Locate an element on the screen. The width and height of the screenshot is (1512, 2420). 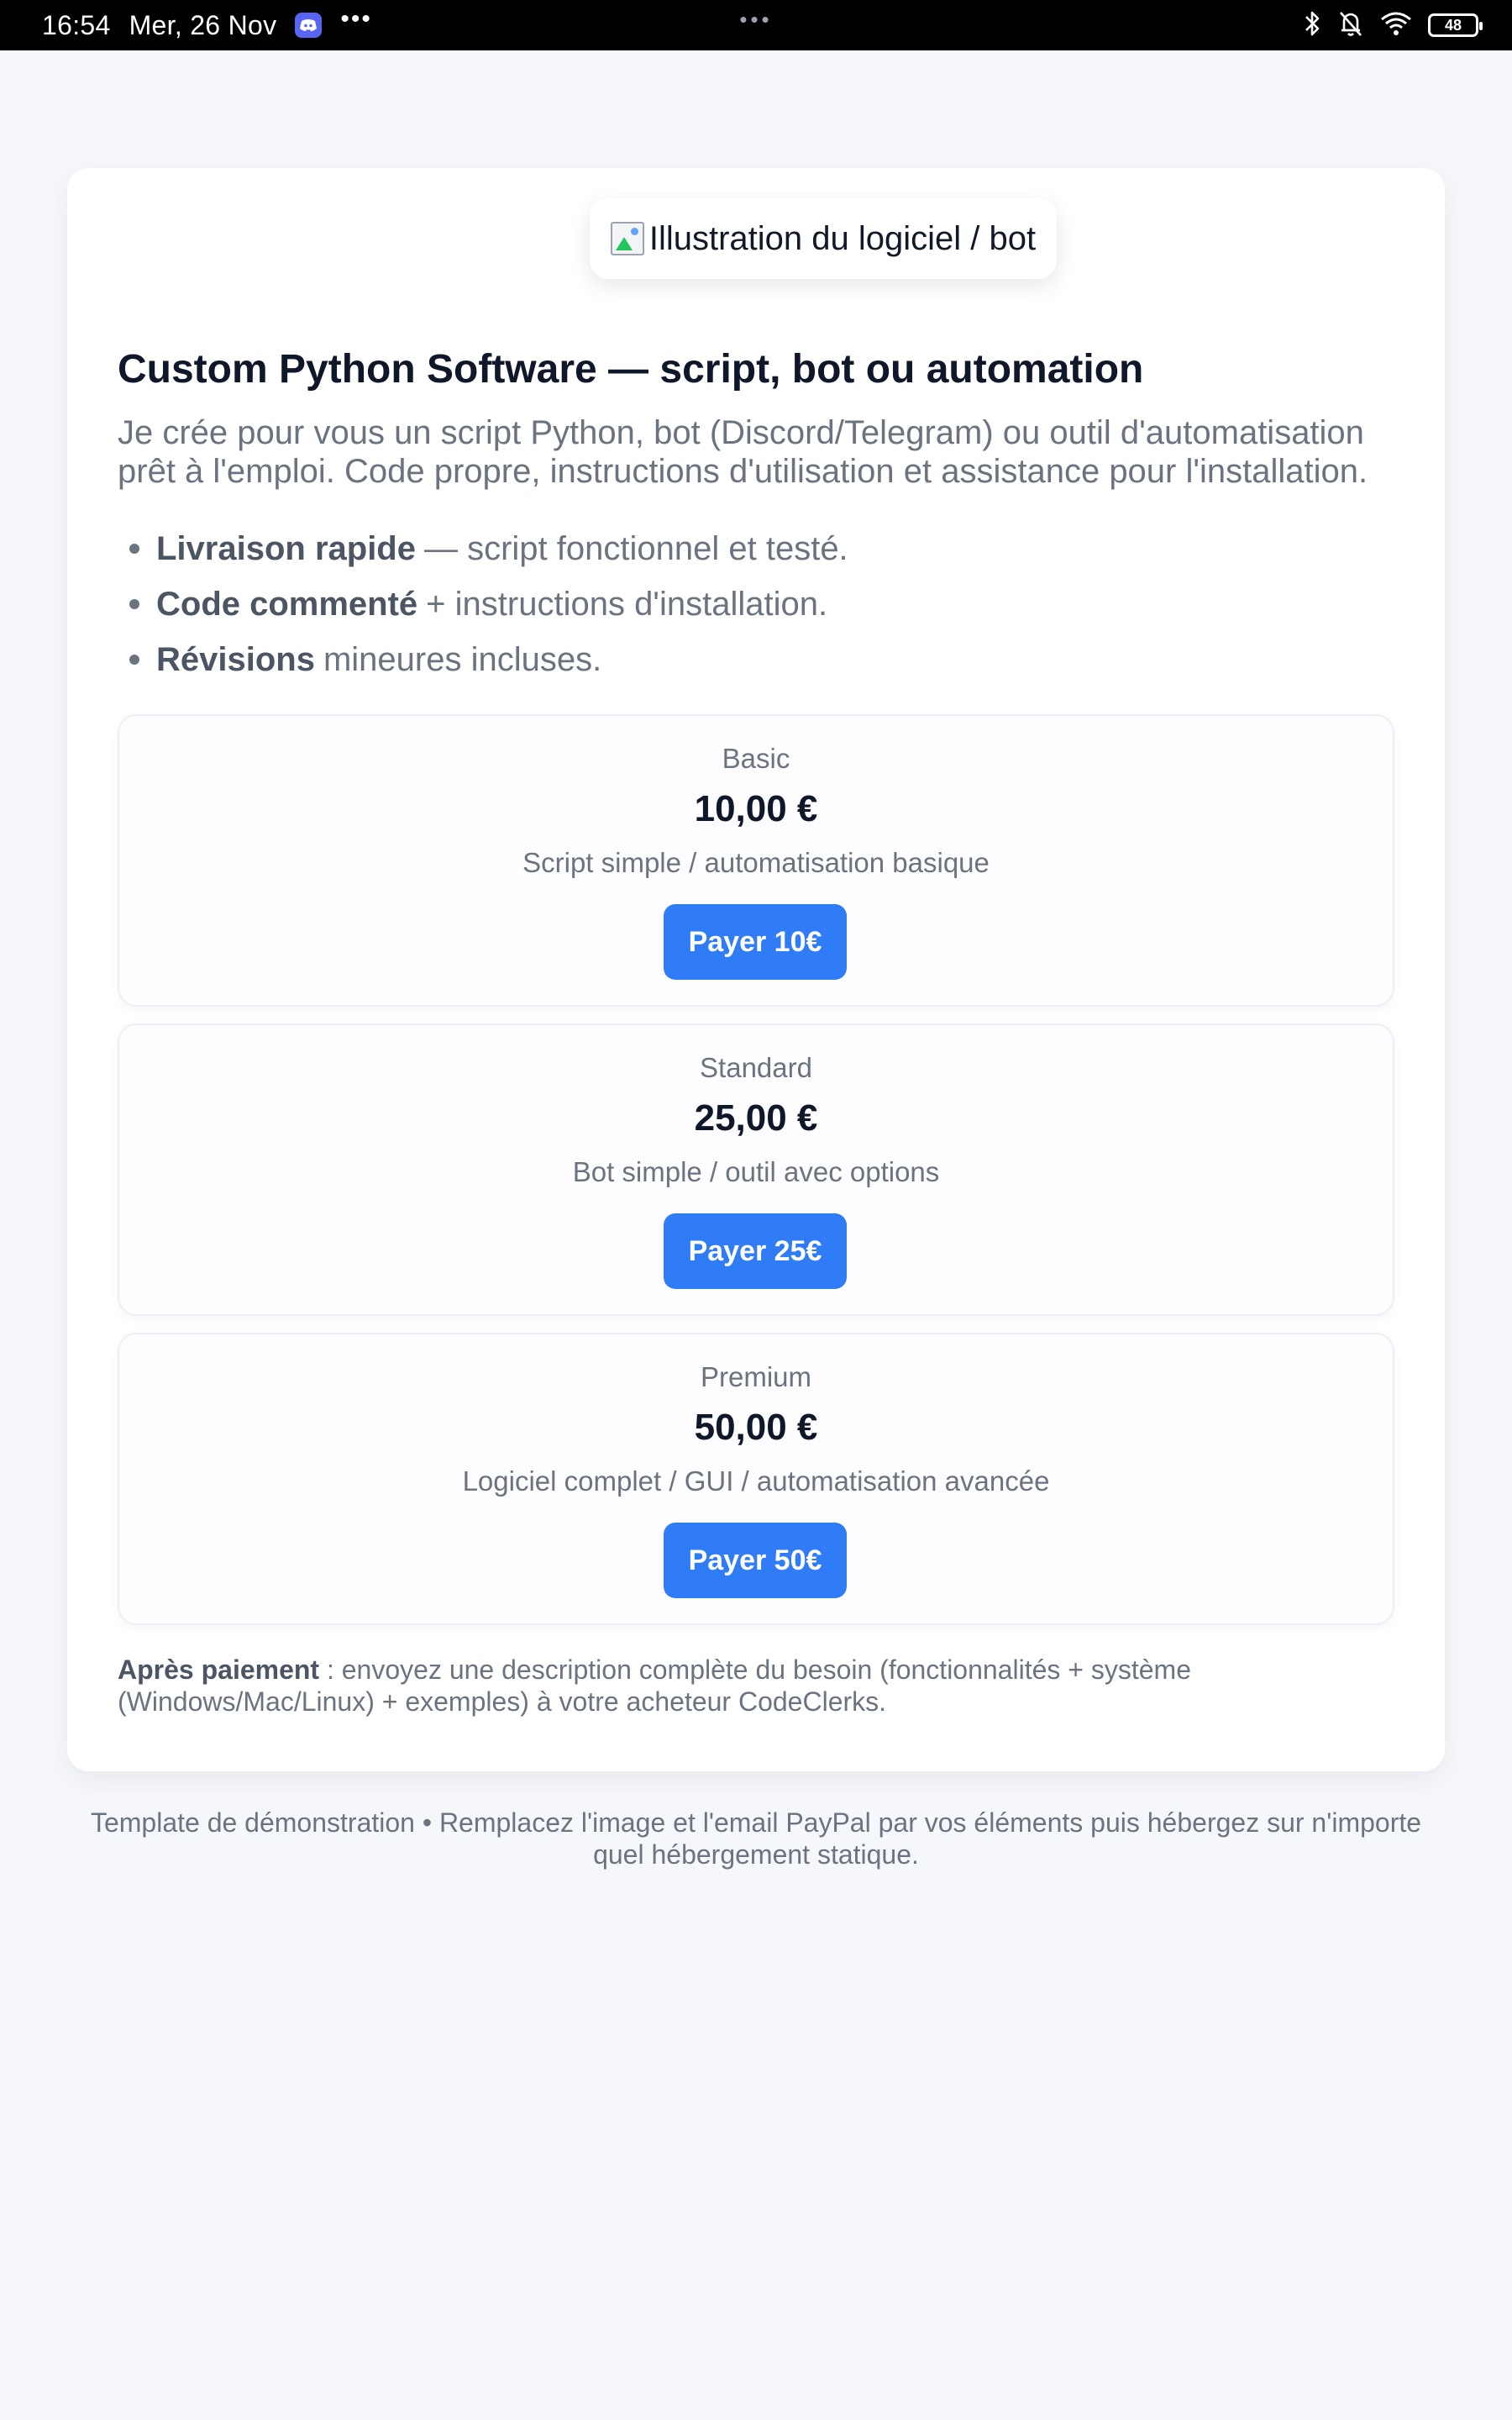
status-bar: 16:54 Mer, 26 Nov ••• ••• 48 is located at coordinates (756, 25).